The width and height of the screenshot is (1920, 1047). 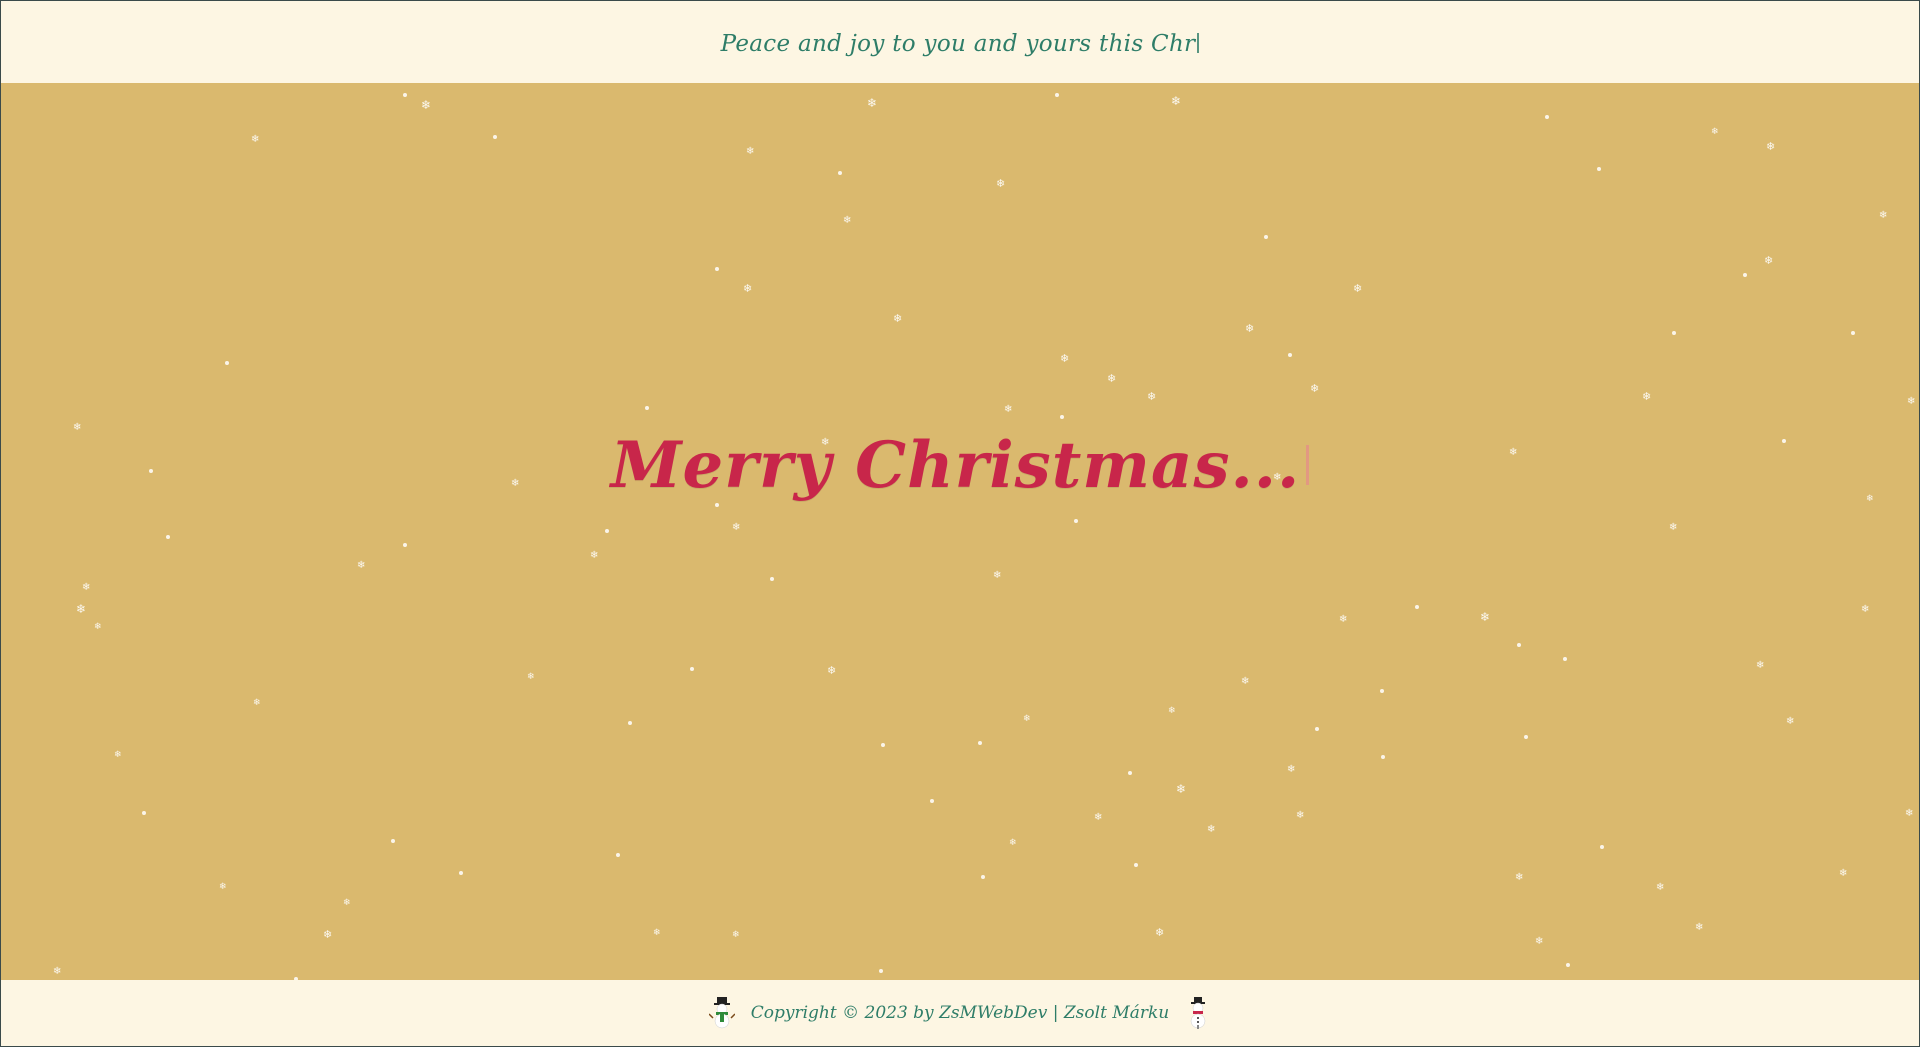 I want to click on snowman-red-icon, so click(x=1198, y=1013).